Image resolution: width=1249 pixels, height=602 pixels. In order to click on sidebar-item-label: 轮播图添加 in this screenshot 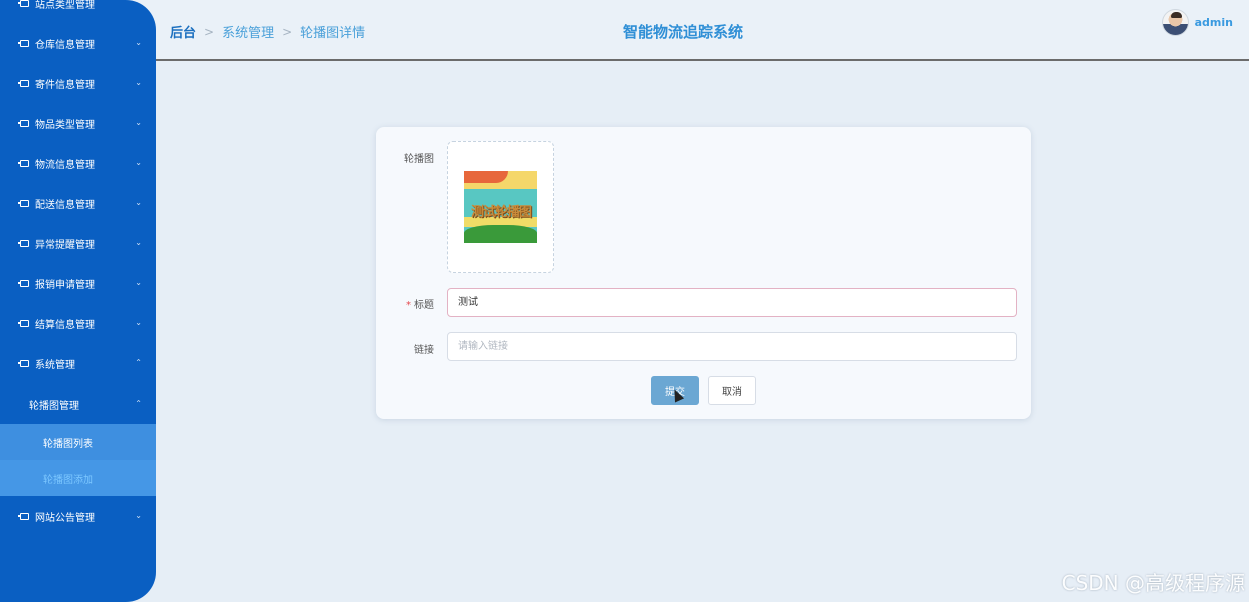, I will do `click(68, 480)`.